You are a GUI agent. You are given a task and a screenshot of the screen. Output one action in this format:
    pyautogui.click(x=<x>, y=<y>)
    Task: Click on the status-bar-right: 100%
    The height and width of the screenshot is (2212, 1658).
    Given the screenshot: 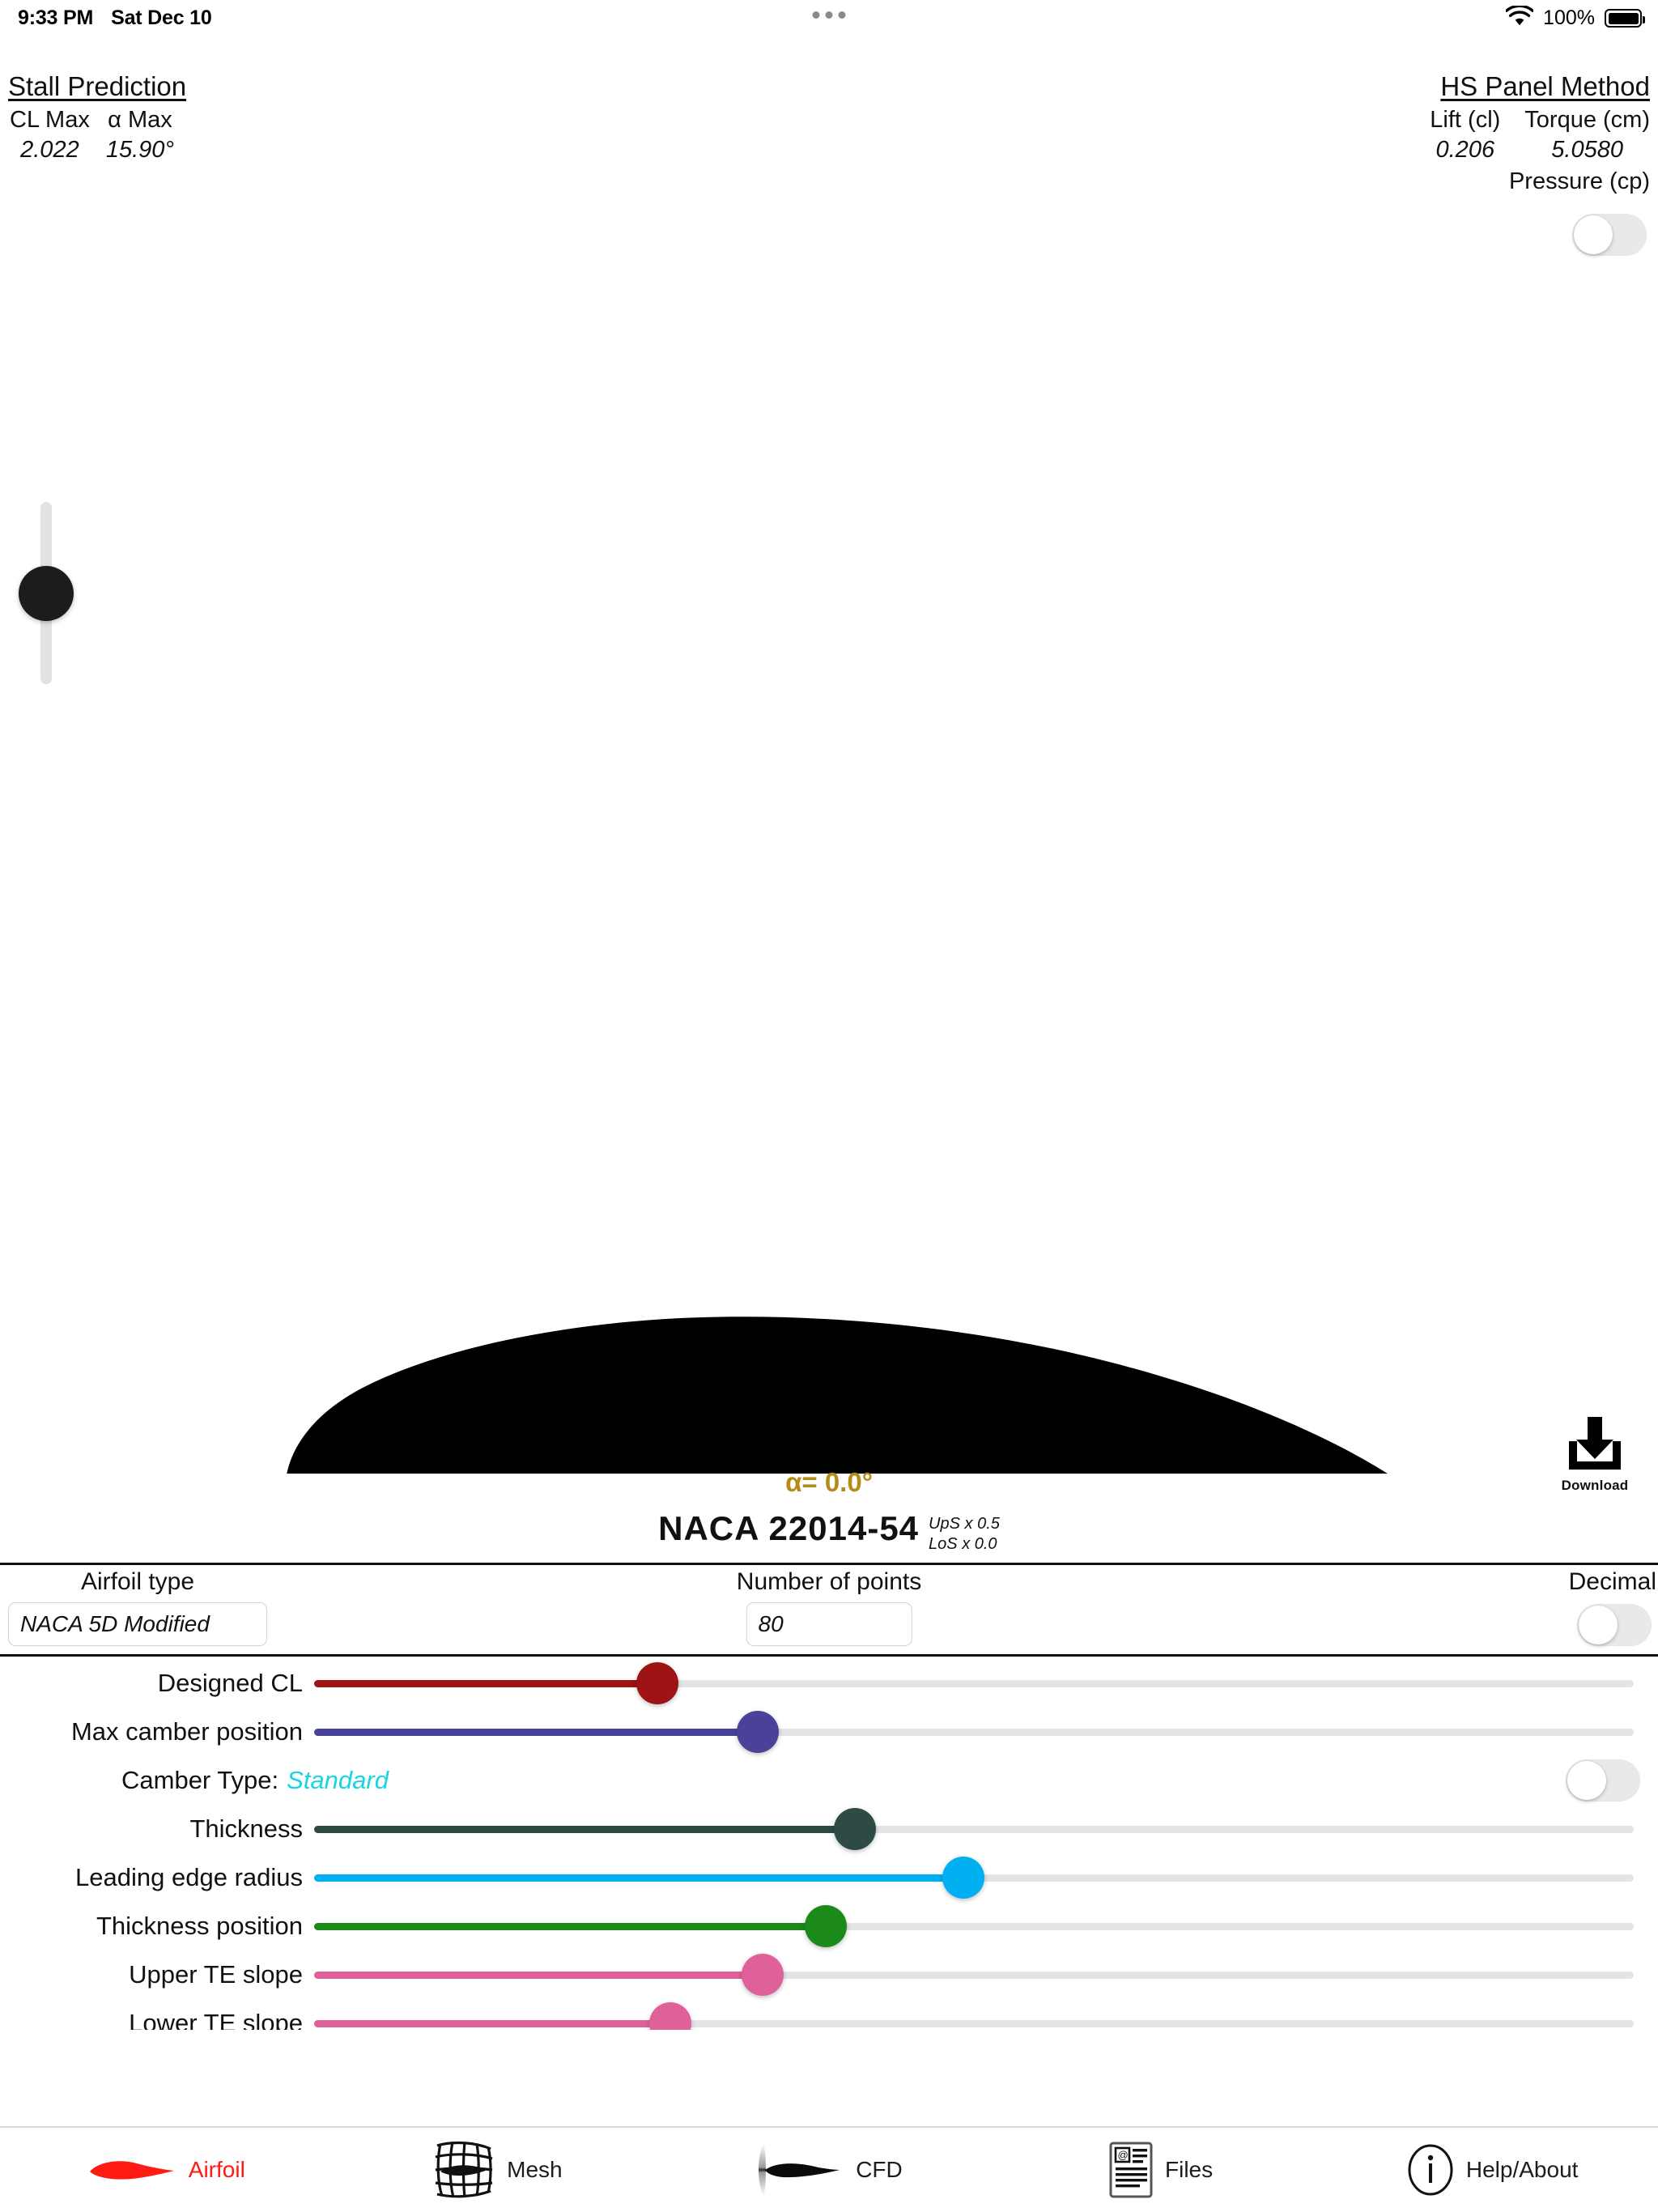 What is the action you would take?
    pyautogui.click(x=1575, y=18)
    